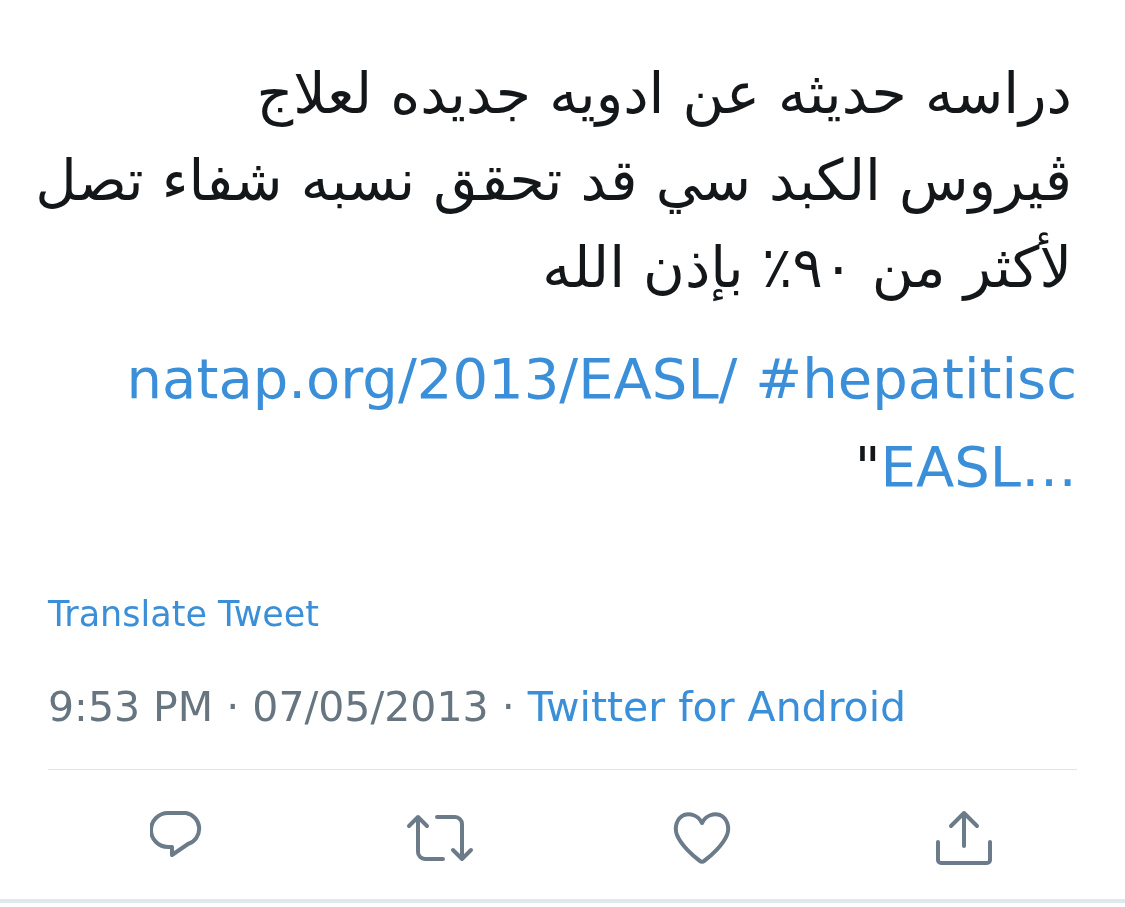  I want to click on share-icon, so click(964, 838).